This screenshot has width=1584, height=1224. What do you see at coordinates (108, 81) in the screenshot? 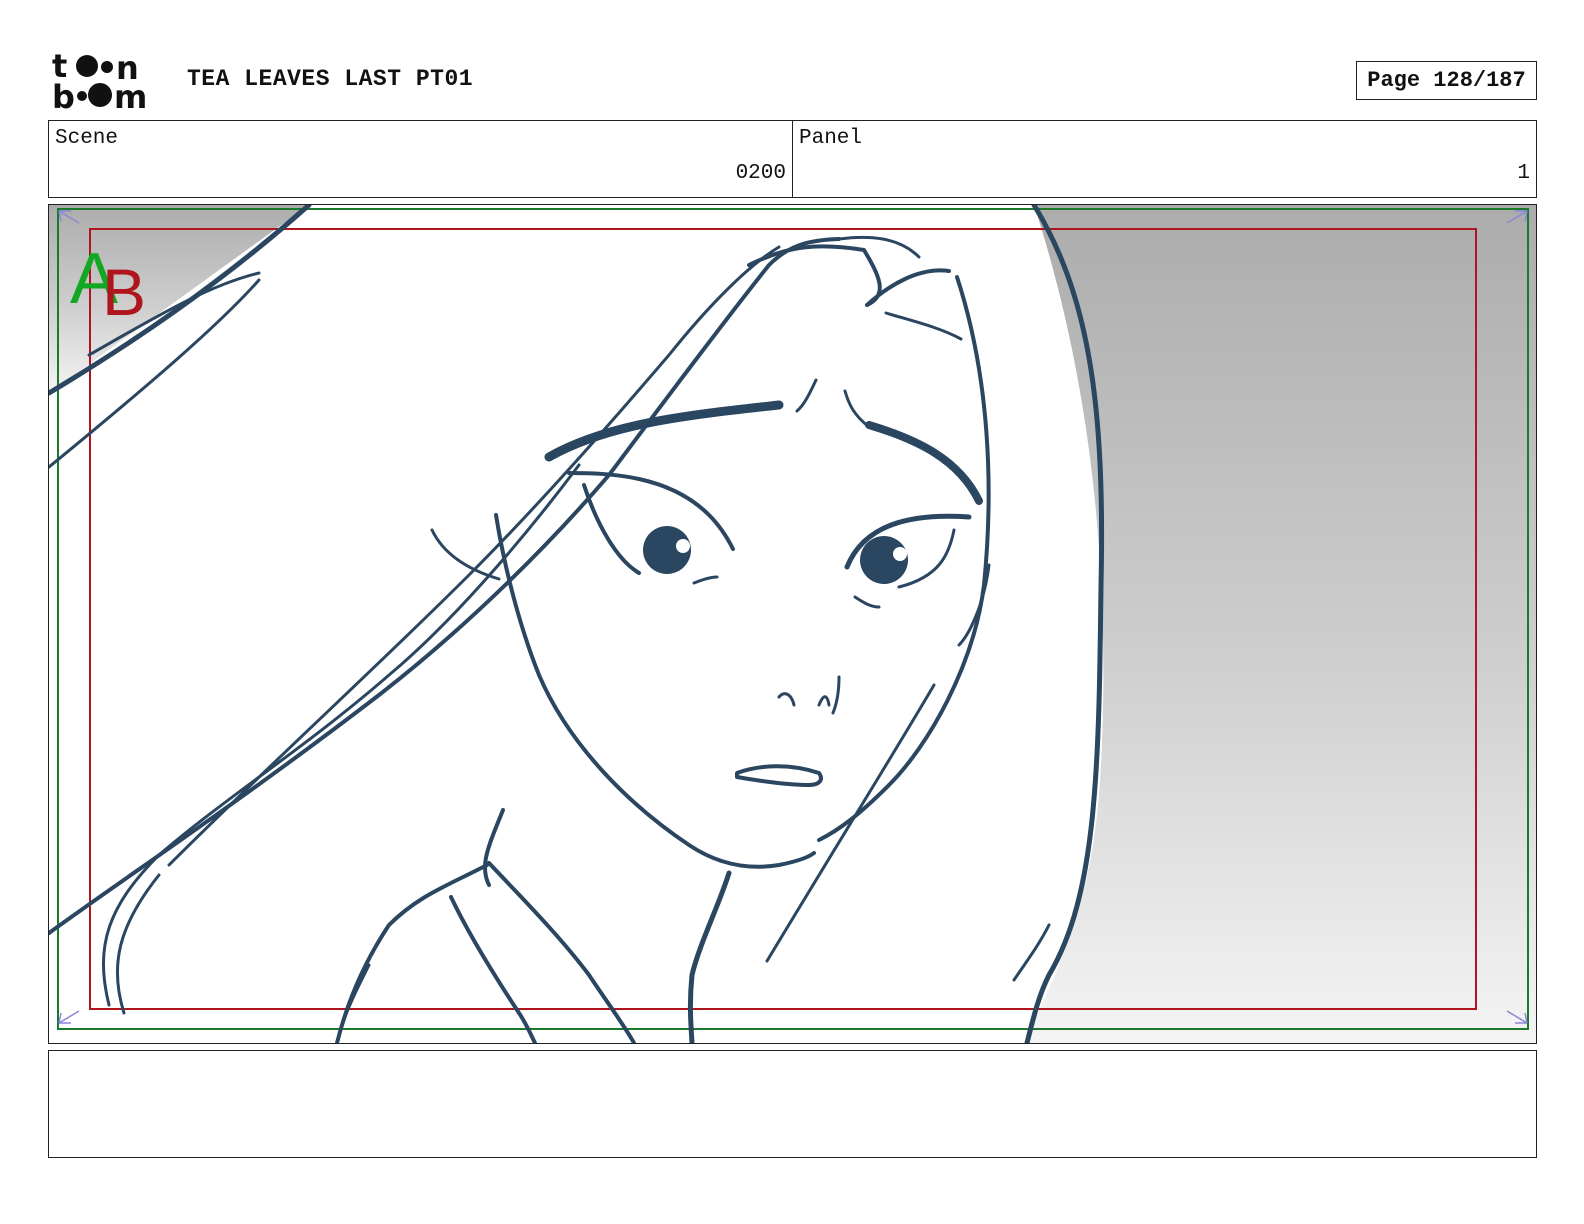
I see `toon-boom-logo: t n b m` at bounding box center [108, 81].